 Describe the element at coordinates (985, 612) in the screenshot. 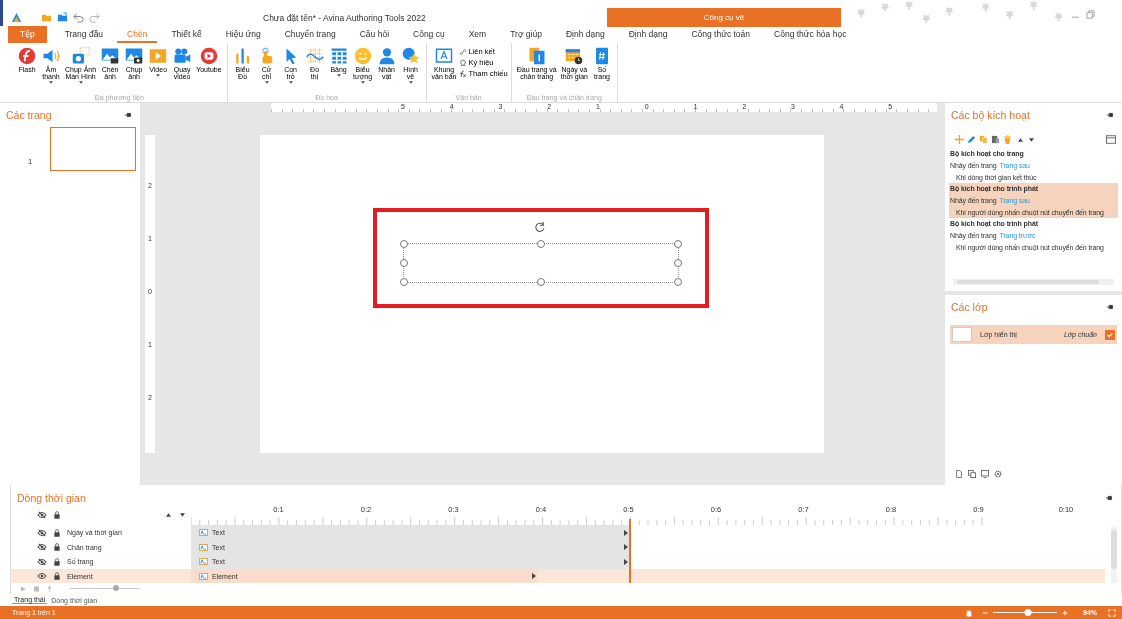

I see `zoom-out-icon` at that location.